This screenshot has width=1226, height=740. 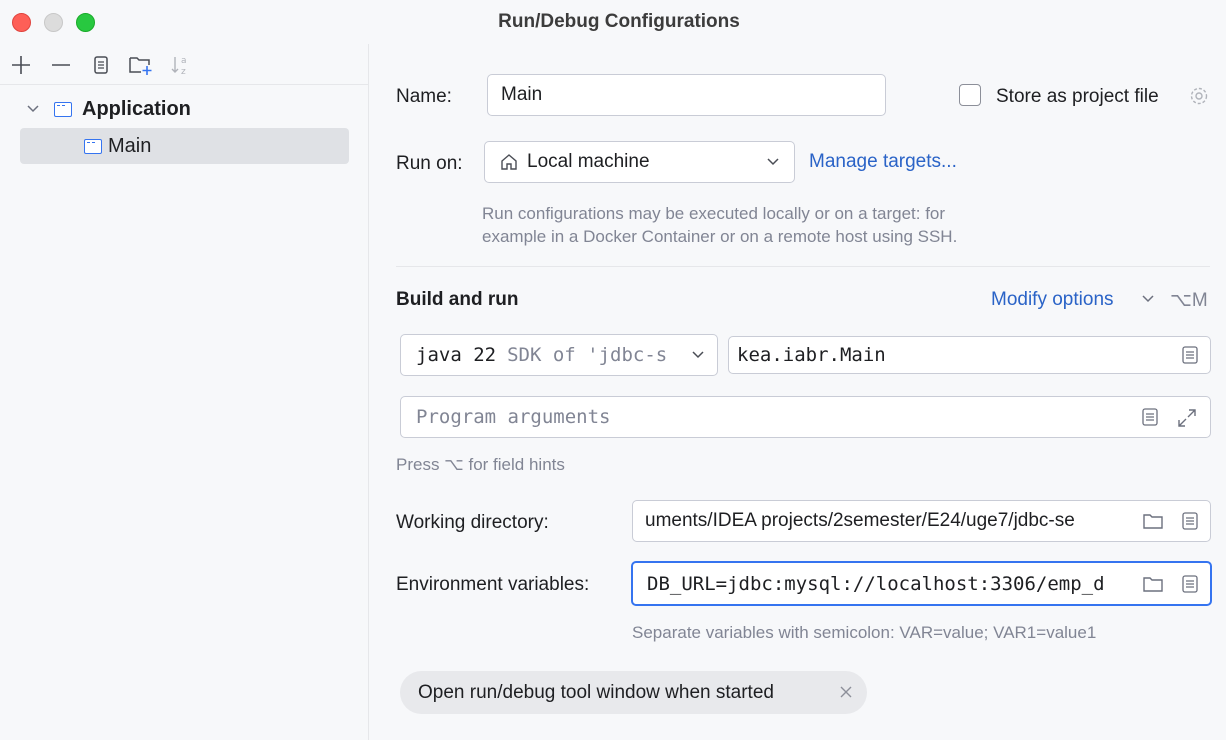 I want to click on maximize-icon, so click(x=1187, y=418).